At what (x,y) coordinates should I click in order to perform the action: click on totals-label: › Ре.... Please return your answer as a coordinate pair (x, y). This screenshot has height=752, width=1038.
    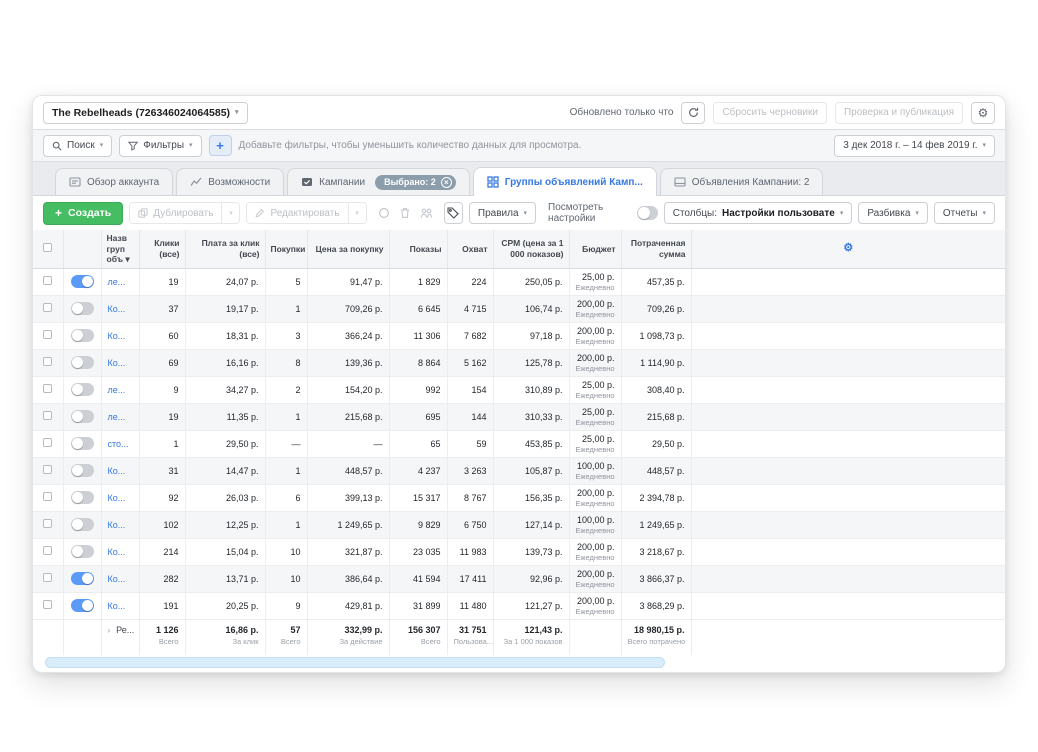
    Looking at the image, I should click on (120, 637).